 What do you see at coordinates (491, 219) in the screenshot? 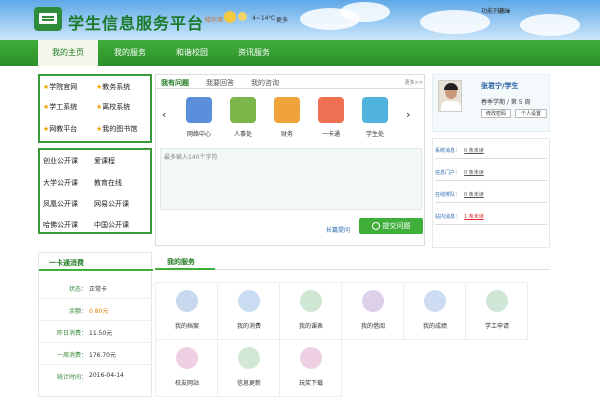
I see `message-row: 站内消息： 1 条未读` at bounding box center [491, 219].